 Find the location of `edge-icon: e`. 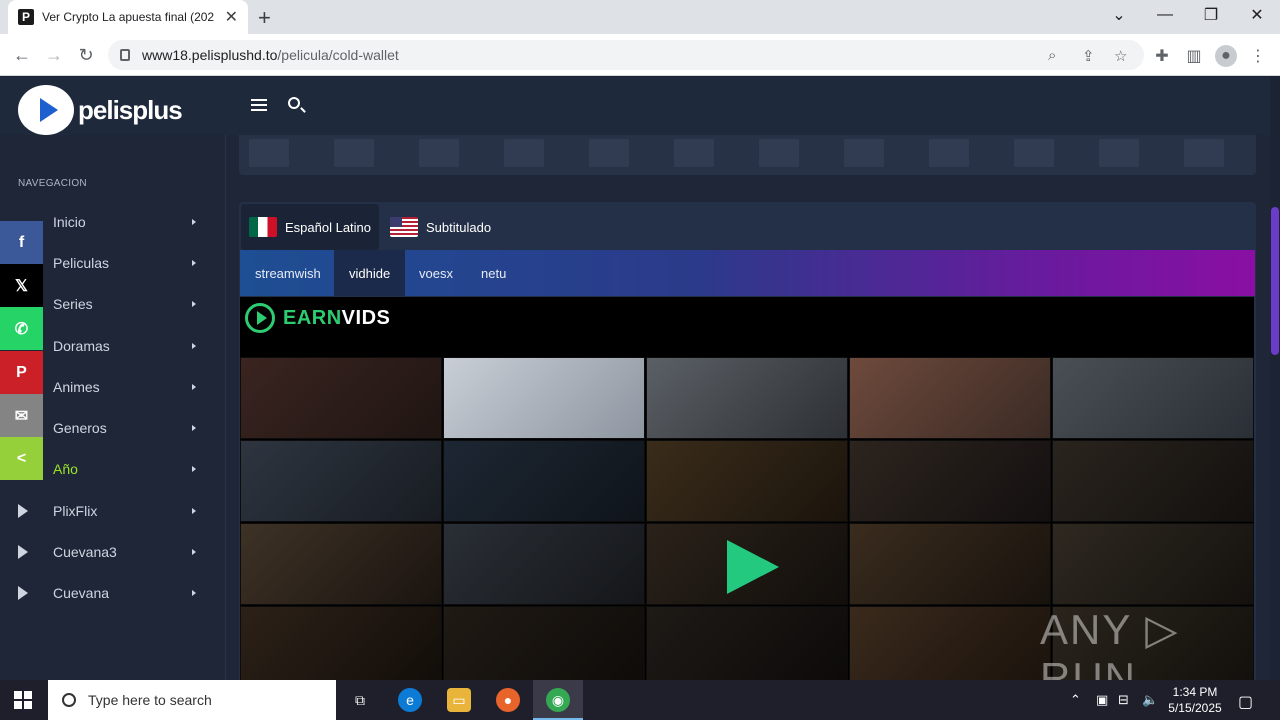

edge-icon: e is located at coordinates (410, 700).